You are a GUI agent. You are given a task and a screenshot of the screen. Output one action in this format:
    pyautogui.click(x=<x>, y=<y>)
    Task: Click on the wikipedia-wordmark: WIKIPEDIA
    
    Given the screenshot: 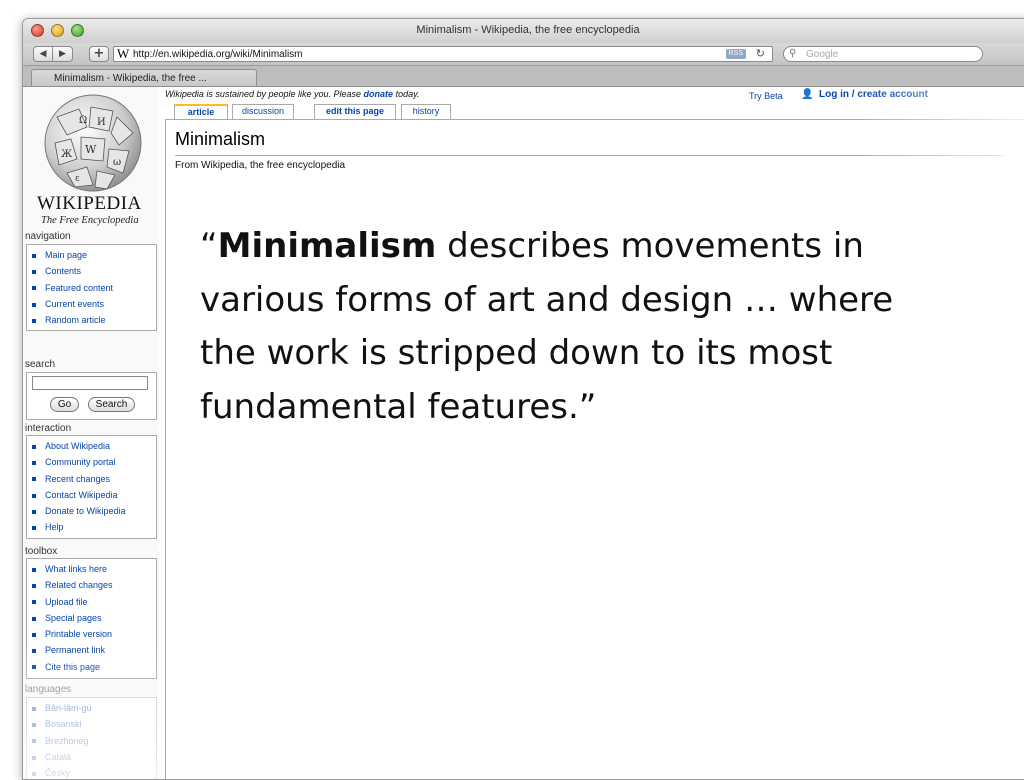 What is the action you would take?
    pyautogui.click(x=89, y=203)
    